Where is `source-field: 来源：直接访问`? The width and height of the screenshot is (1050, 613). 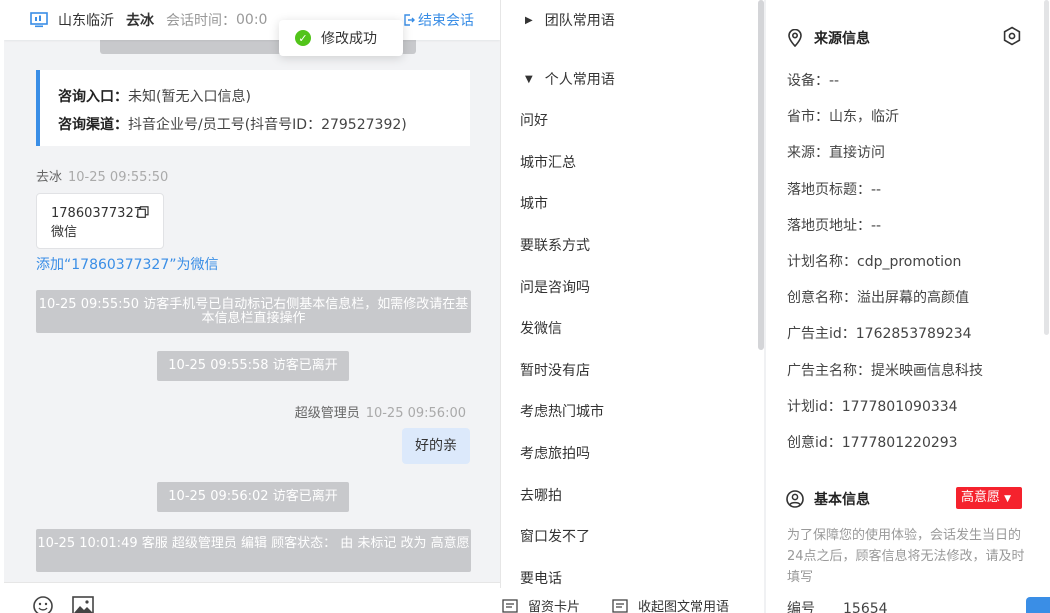 source-field: 来源：直接访问 is located at coordinates (836, 153).